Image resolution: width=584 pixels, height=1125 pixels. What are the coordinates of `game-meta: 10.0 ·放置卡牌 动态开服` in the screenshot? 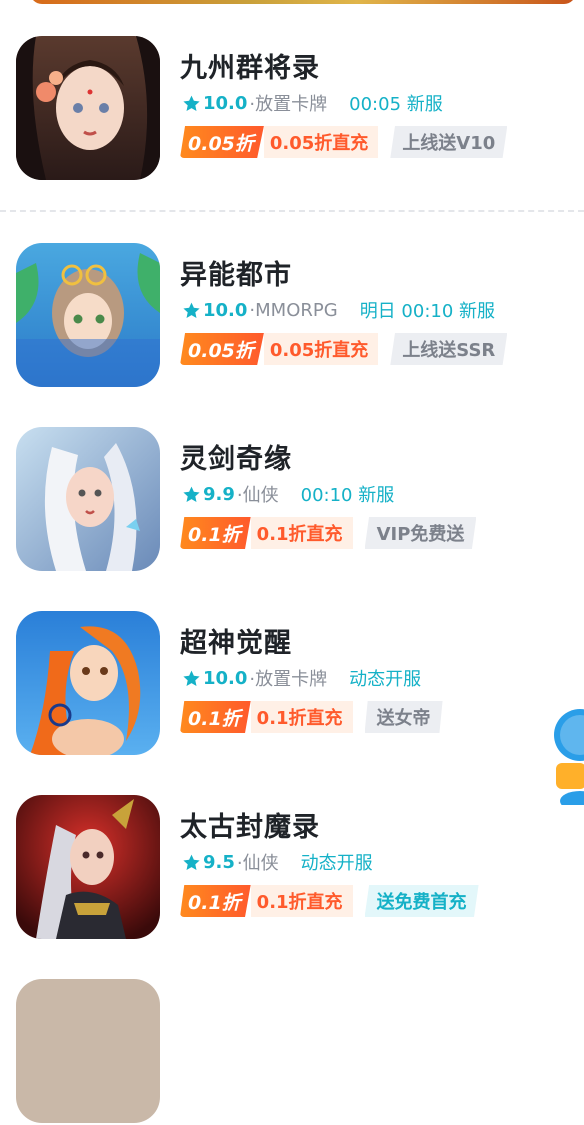 It's located at (301, 678).